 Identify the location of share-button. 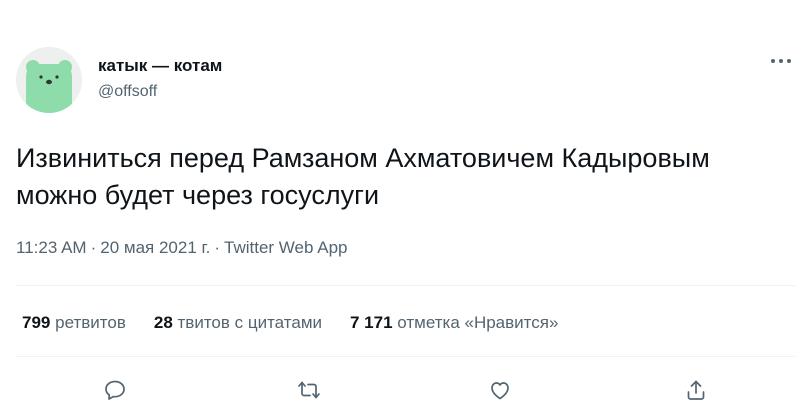
(696, 390).